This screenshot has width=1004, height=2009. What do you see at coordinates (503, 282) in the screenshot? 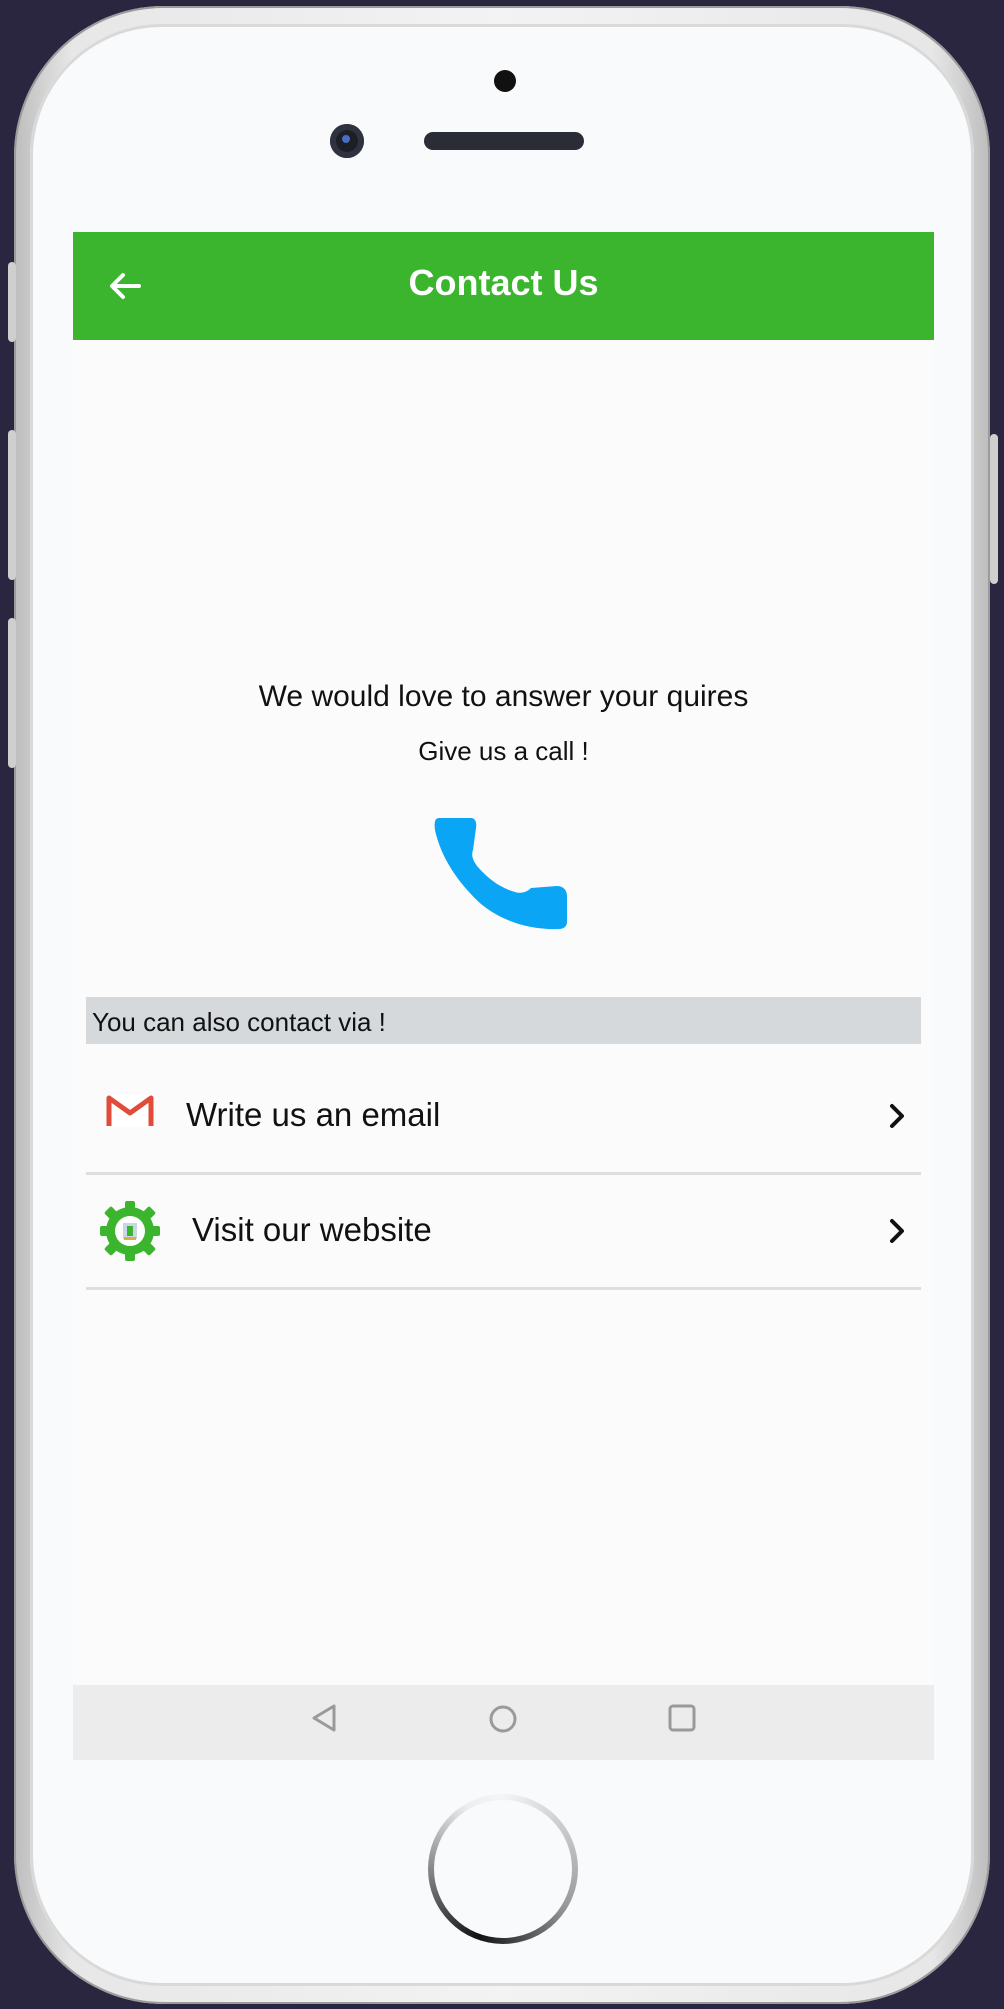
I see `page-title: Contact Us` at bounding box center [503, 282].